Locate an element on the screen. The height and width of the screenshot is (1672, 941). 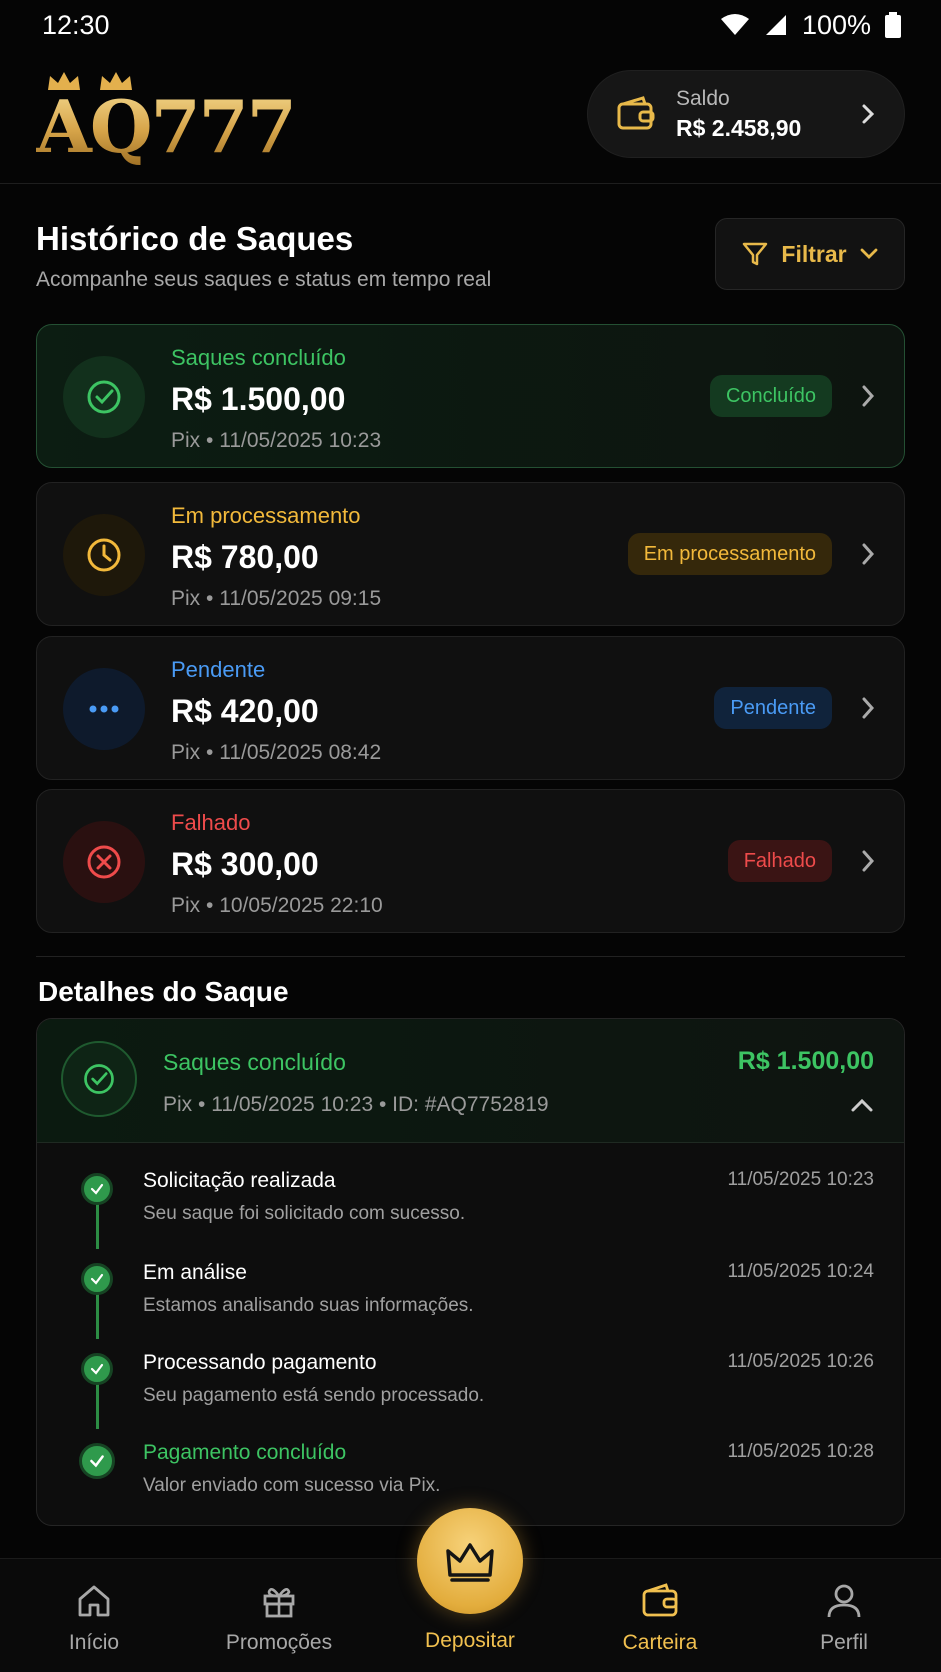
home-icon is located at coordinates (94, 1601).